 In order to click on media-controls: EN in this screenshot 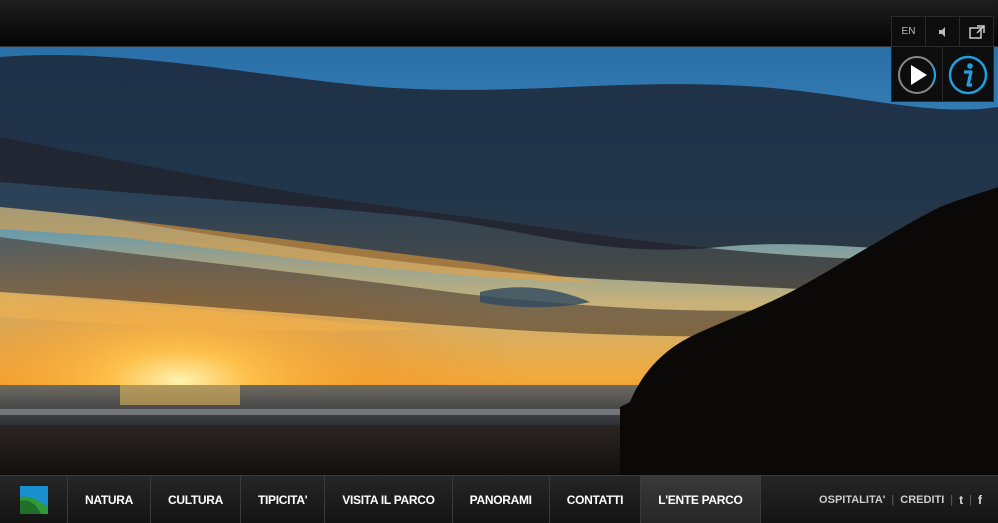, I will do `click(942, 59)`.